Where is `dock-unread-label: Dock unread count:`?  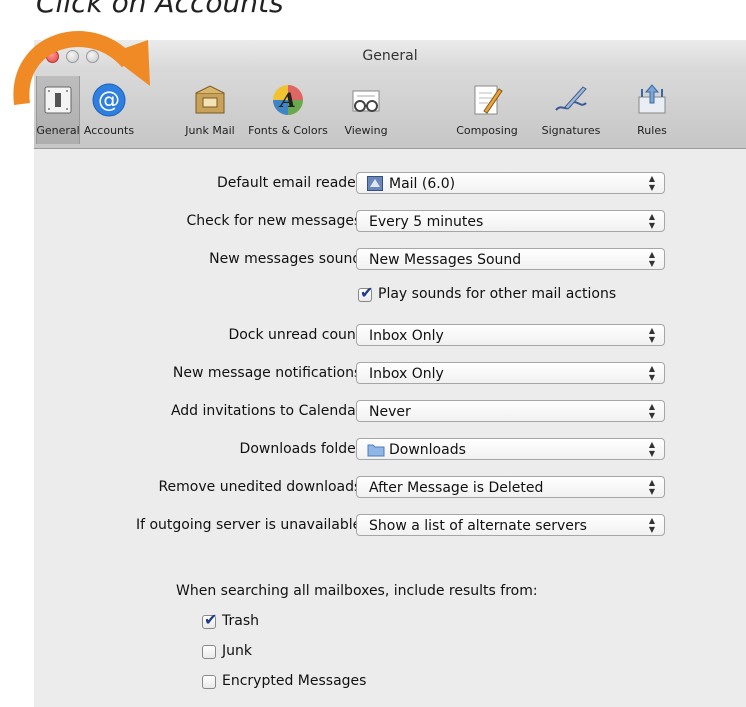 dock-unread-label: Dock unread count: is located at coordinates (297, 335).